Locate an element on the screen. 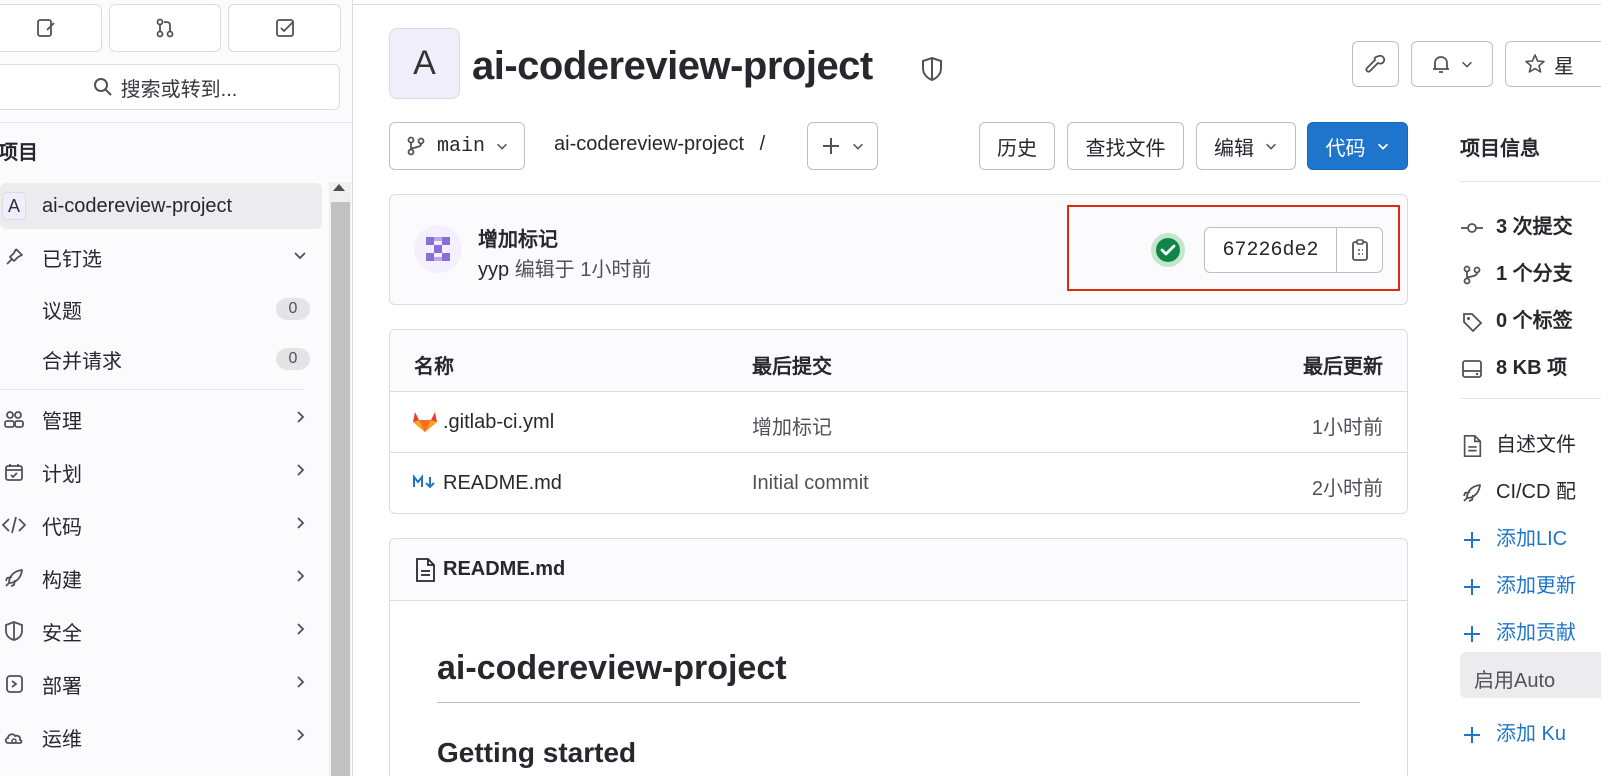 This screenshot has width=1601, height=776. highlight-box is located at coordinates (1233, 248).